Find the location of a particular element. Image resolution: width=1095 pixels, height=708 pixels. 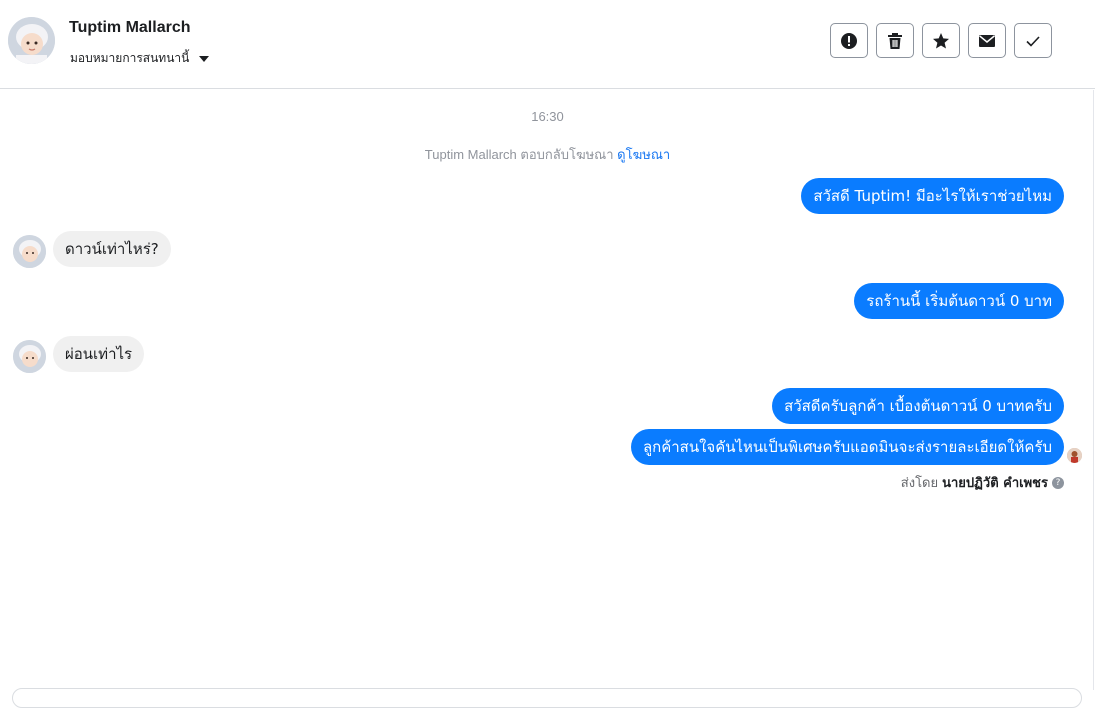

star-icon is located at coordinates (941, 40).